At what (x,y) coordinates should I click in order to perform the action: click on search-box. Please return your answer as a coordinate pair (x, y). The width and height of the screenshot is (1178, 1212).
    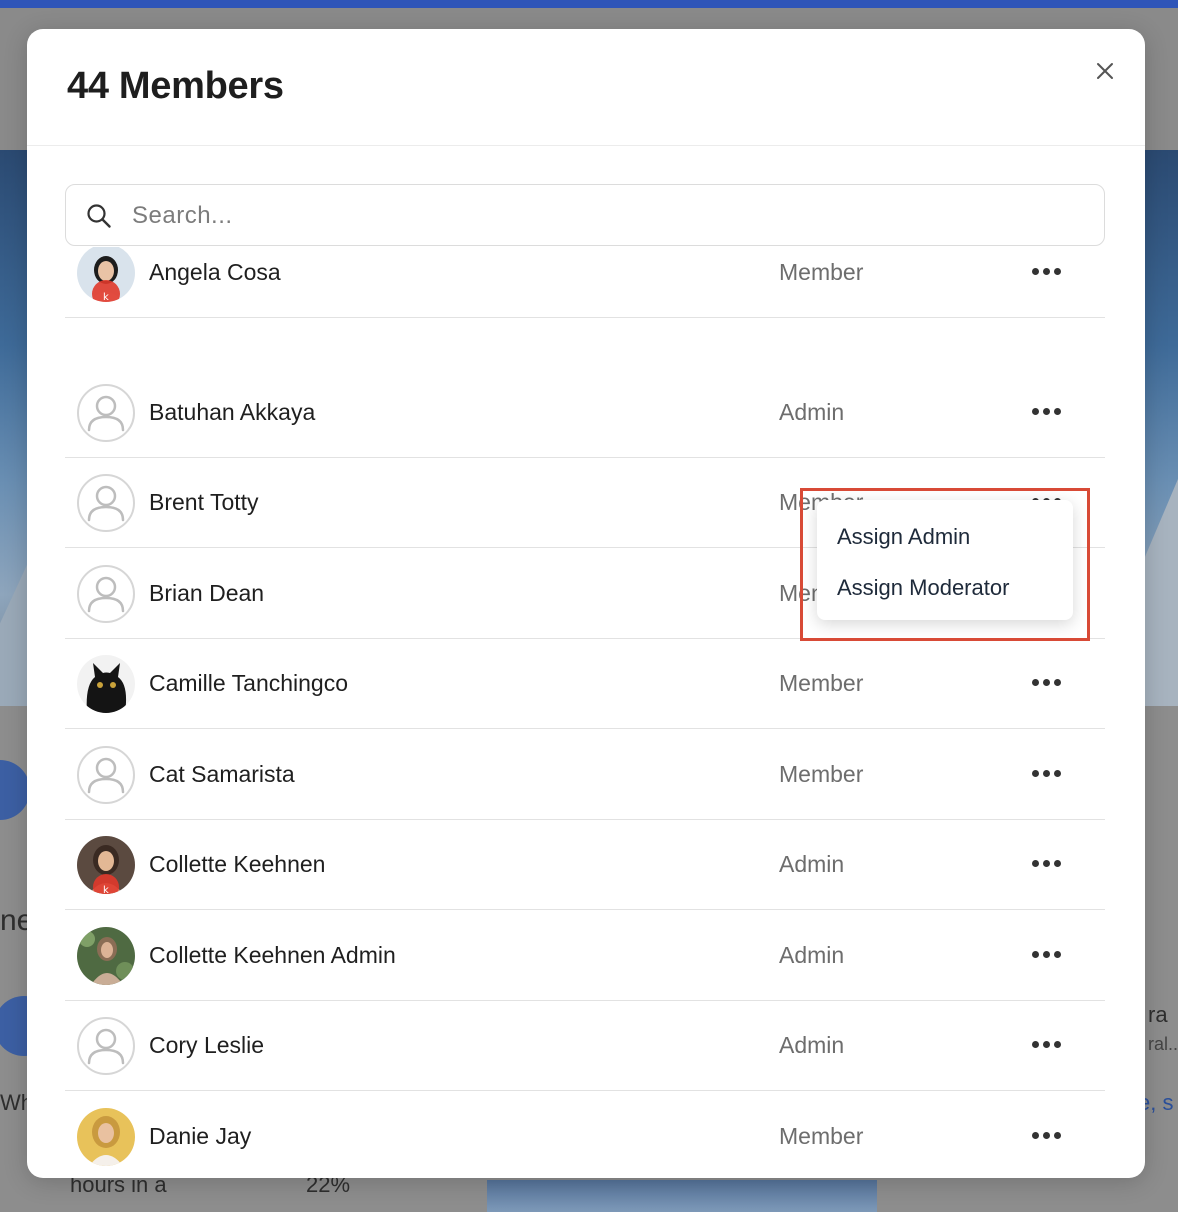
    Looking at the image, I should click on (585, 215).